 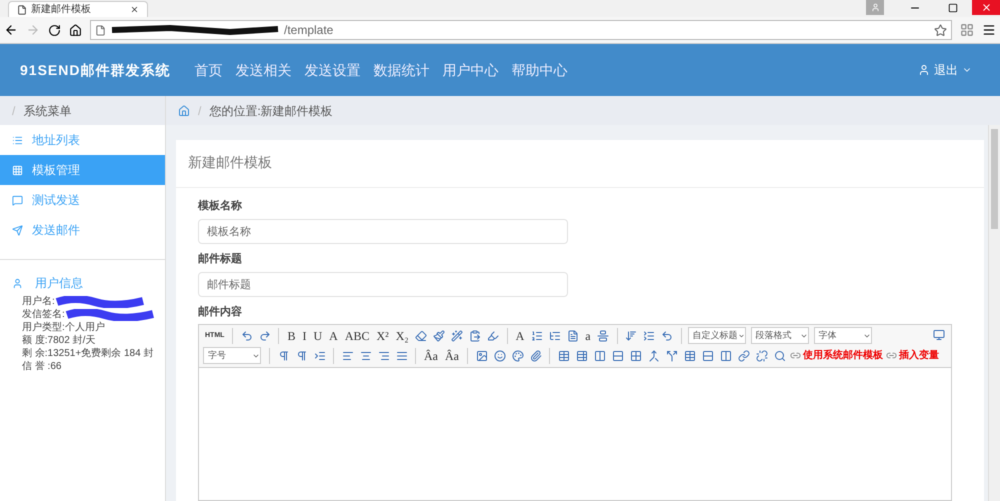 What do you see at coordinates (588, 336) in the screenshot?
I see `format-button: a` at bounding box center [588, 336].